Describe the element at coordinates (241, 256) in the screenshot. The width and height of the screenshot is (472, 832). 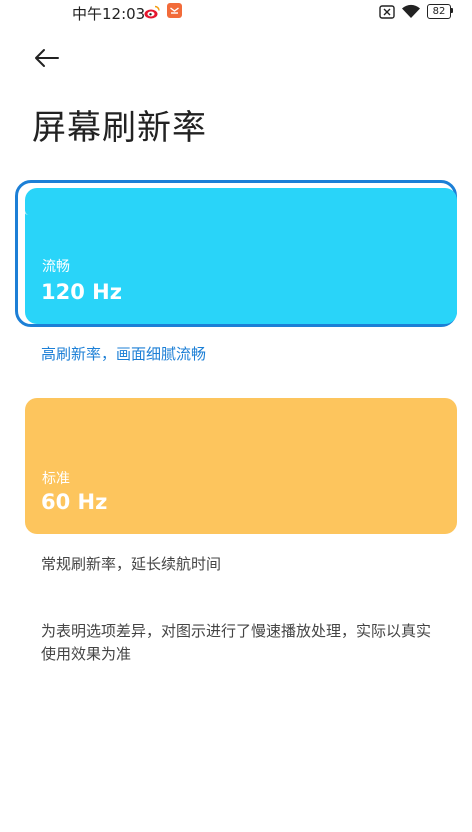
I see `option-card-smooth: 流畅 120 Hz` at that location.